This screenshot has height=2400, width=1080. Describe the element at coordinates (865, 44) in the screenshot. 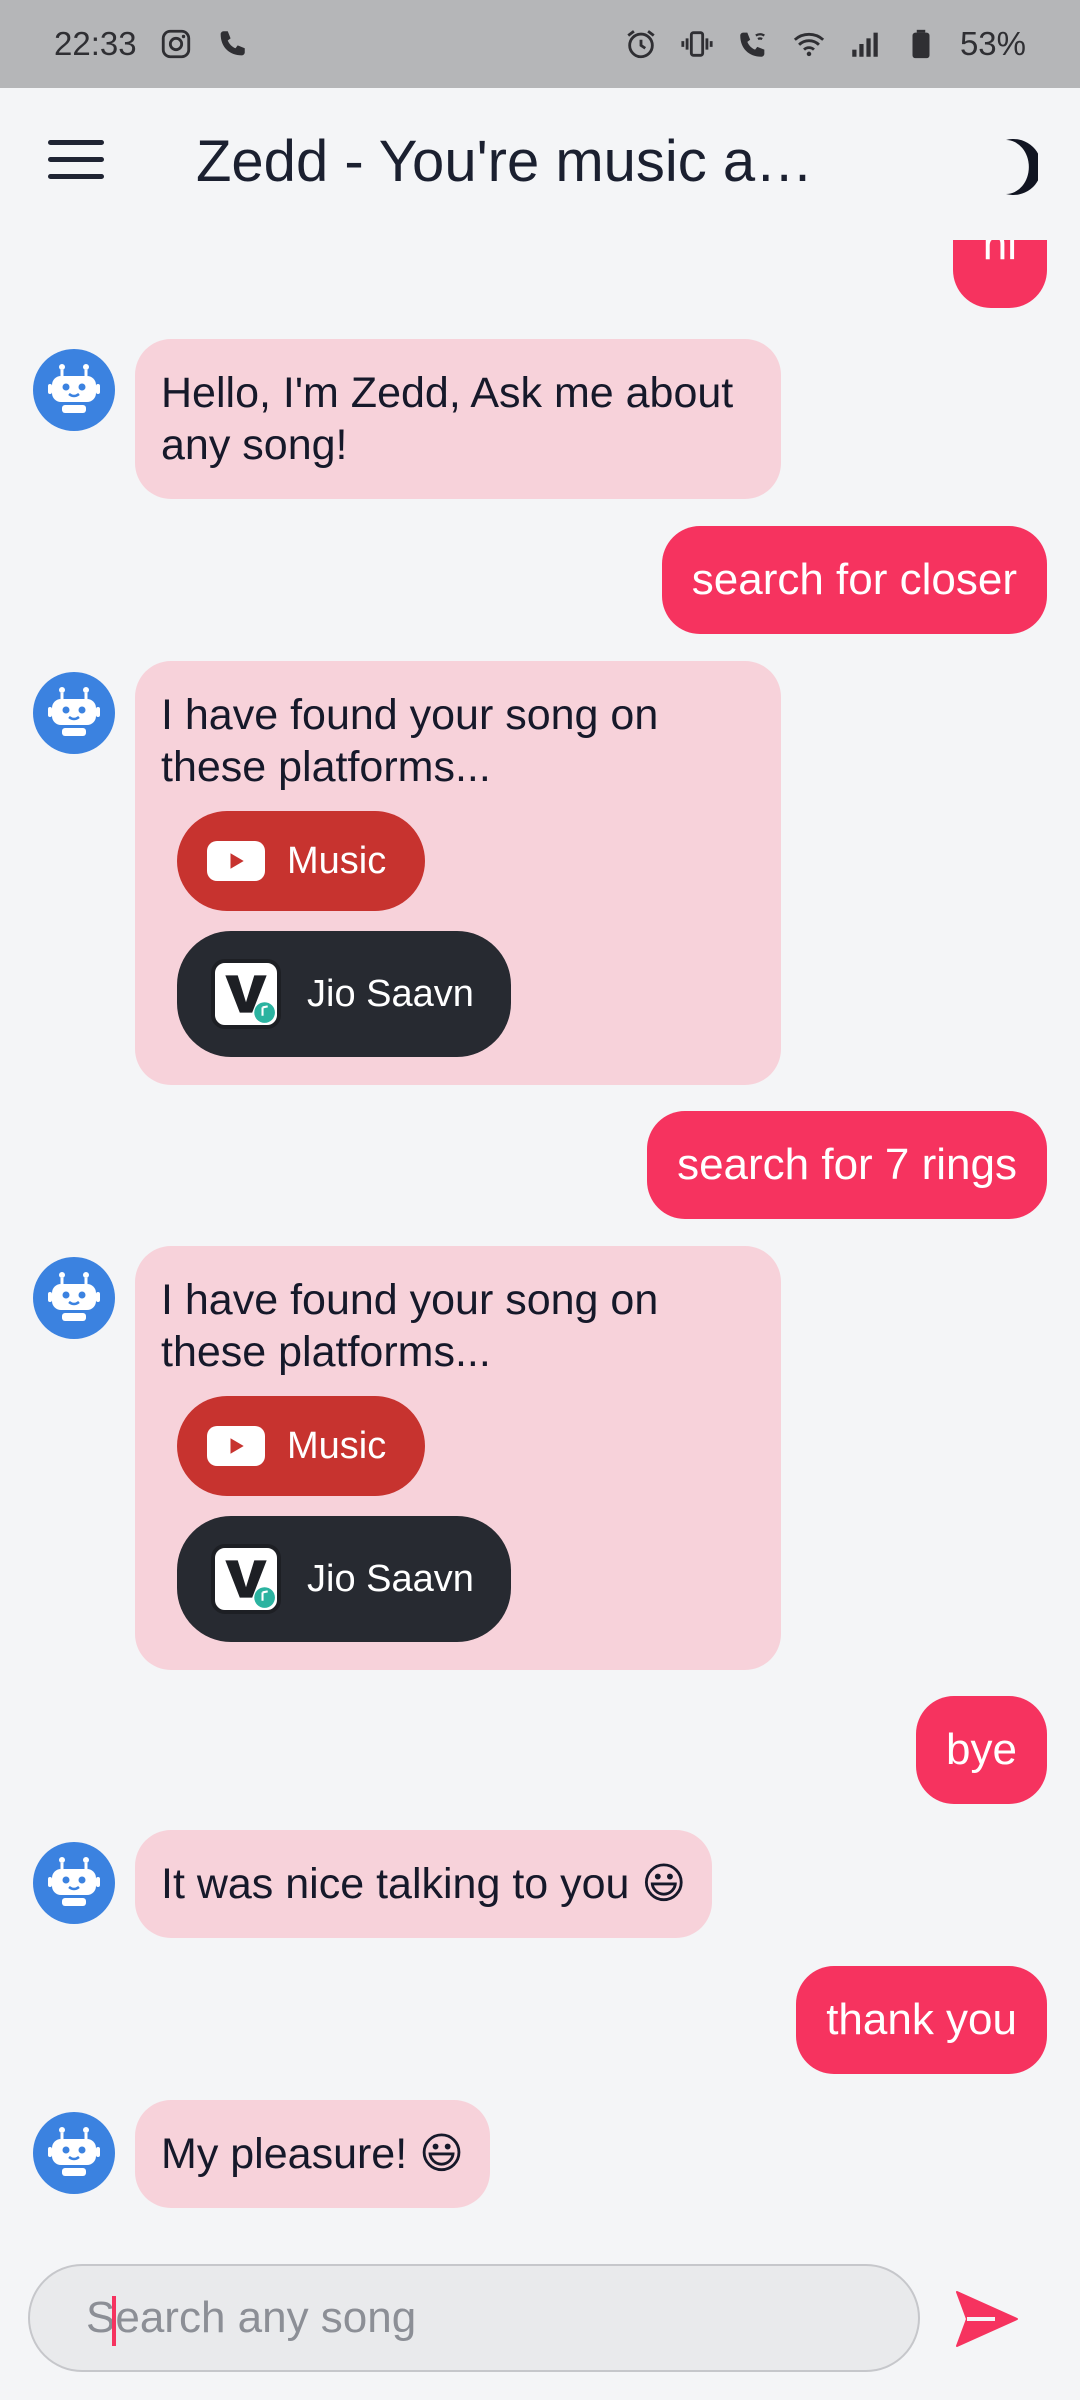

I see `signal-icon` at that location.